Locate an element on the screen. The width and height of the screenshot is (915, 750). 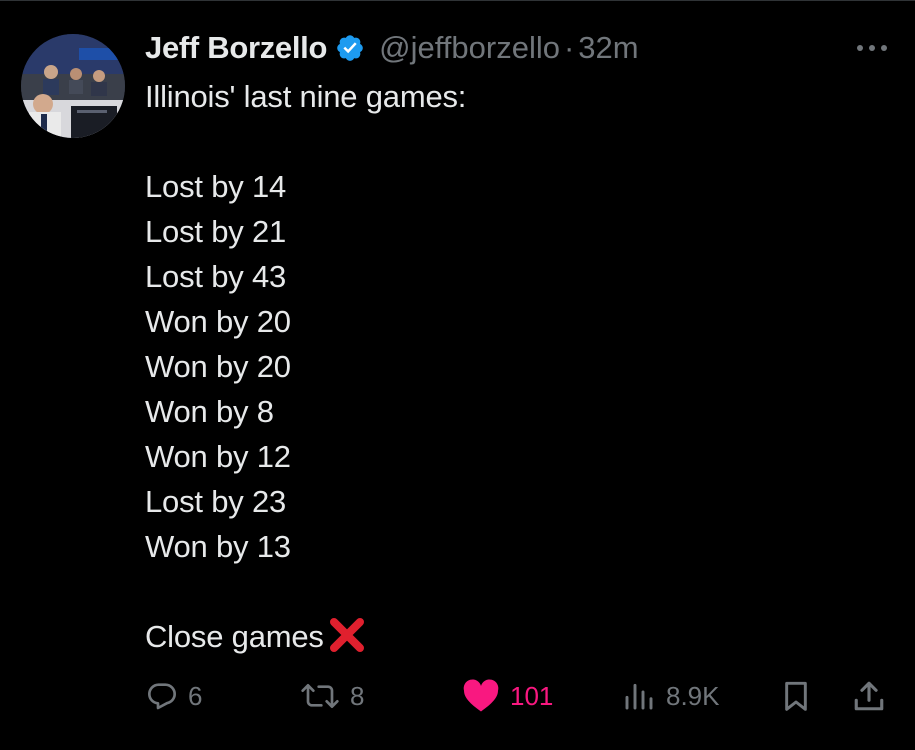
reply-button: 6 is located at coordinates (174, 696).